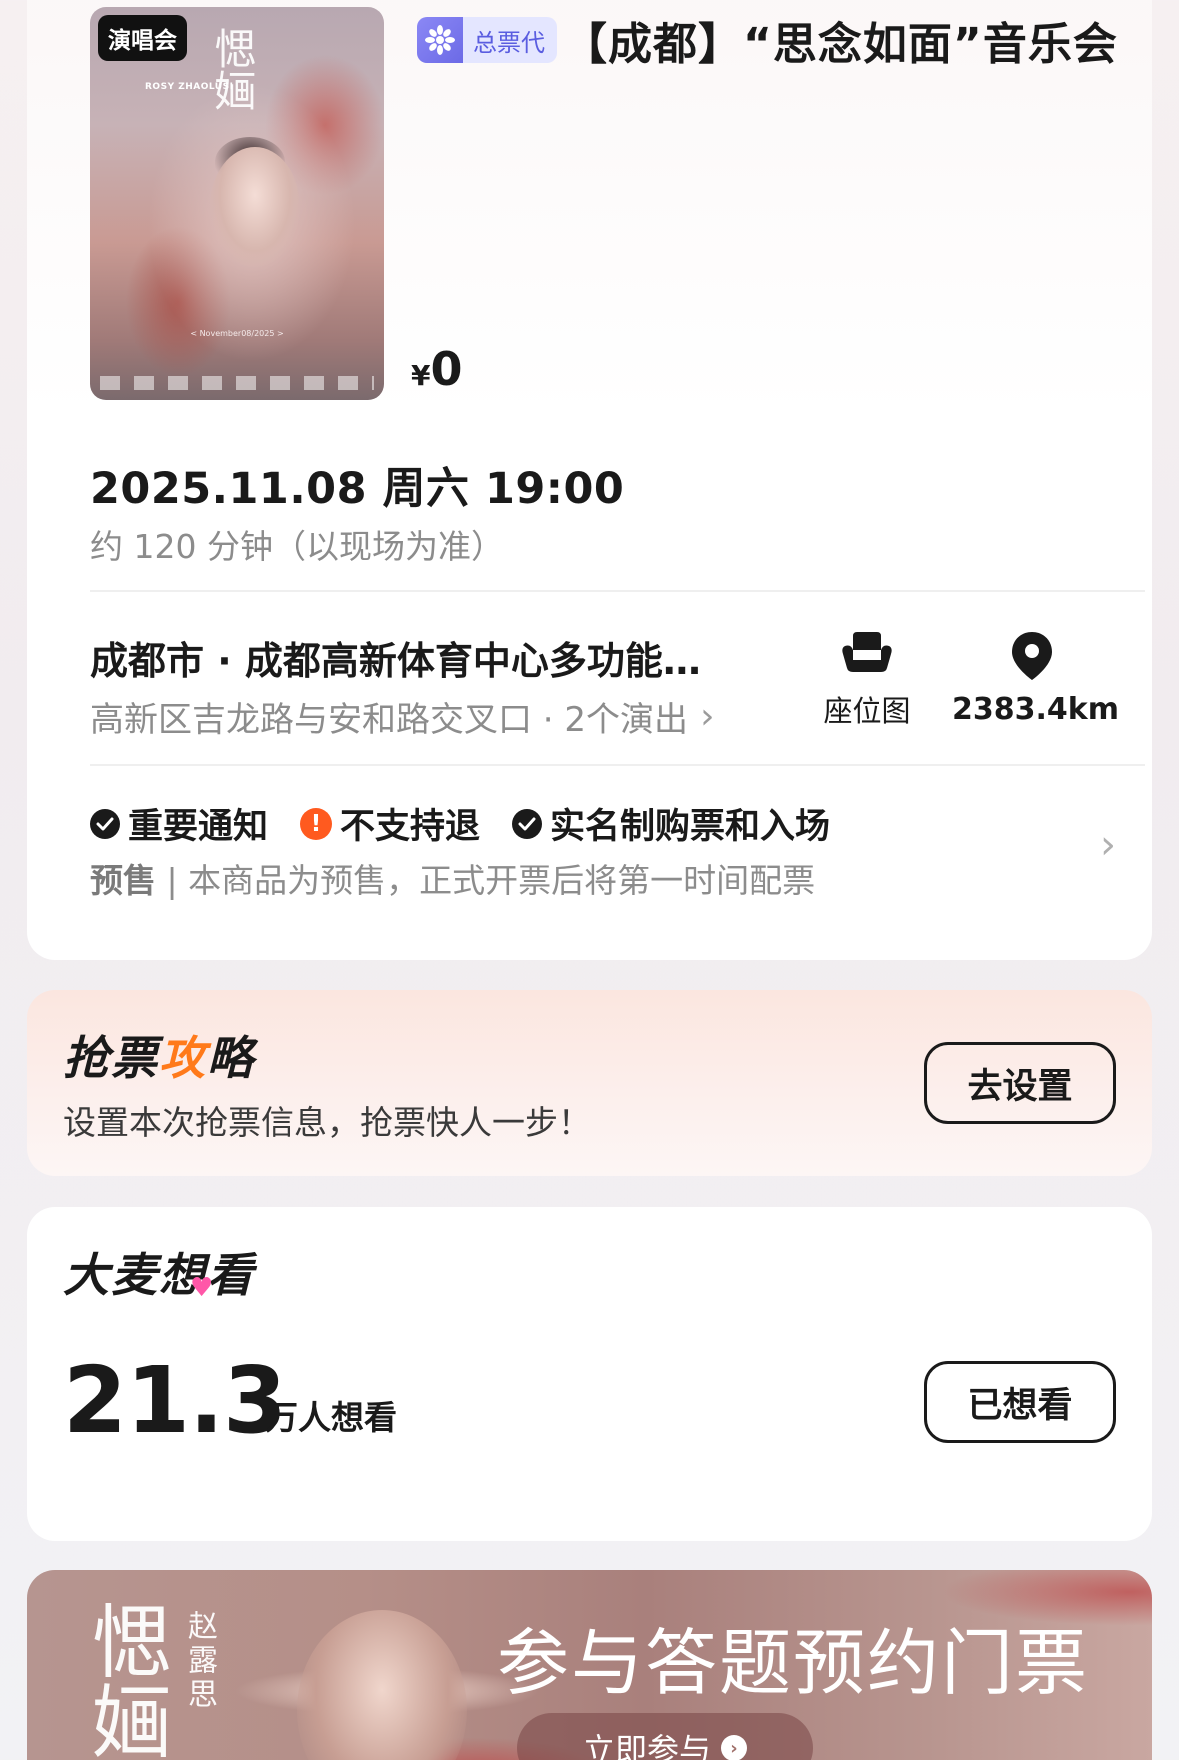 The image size is (1179, 1760). What do you see at coordinates (199, 1661) in the screenshot?
I see `banner-artist-name: 赵露思` at bounding box center [199, 1661].